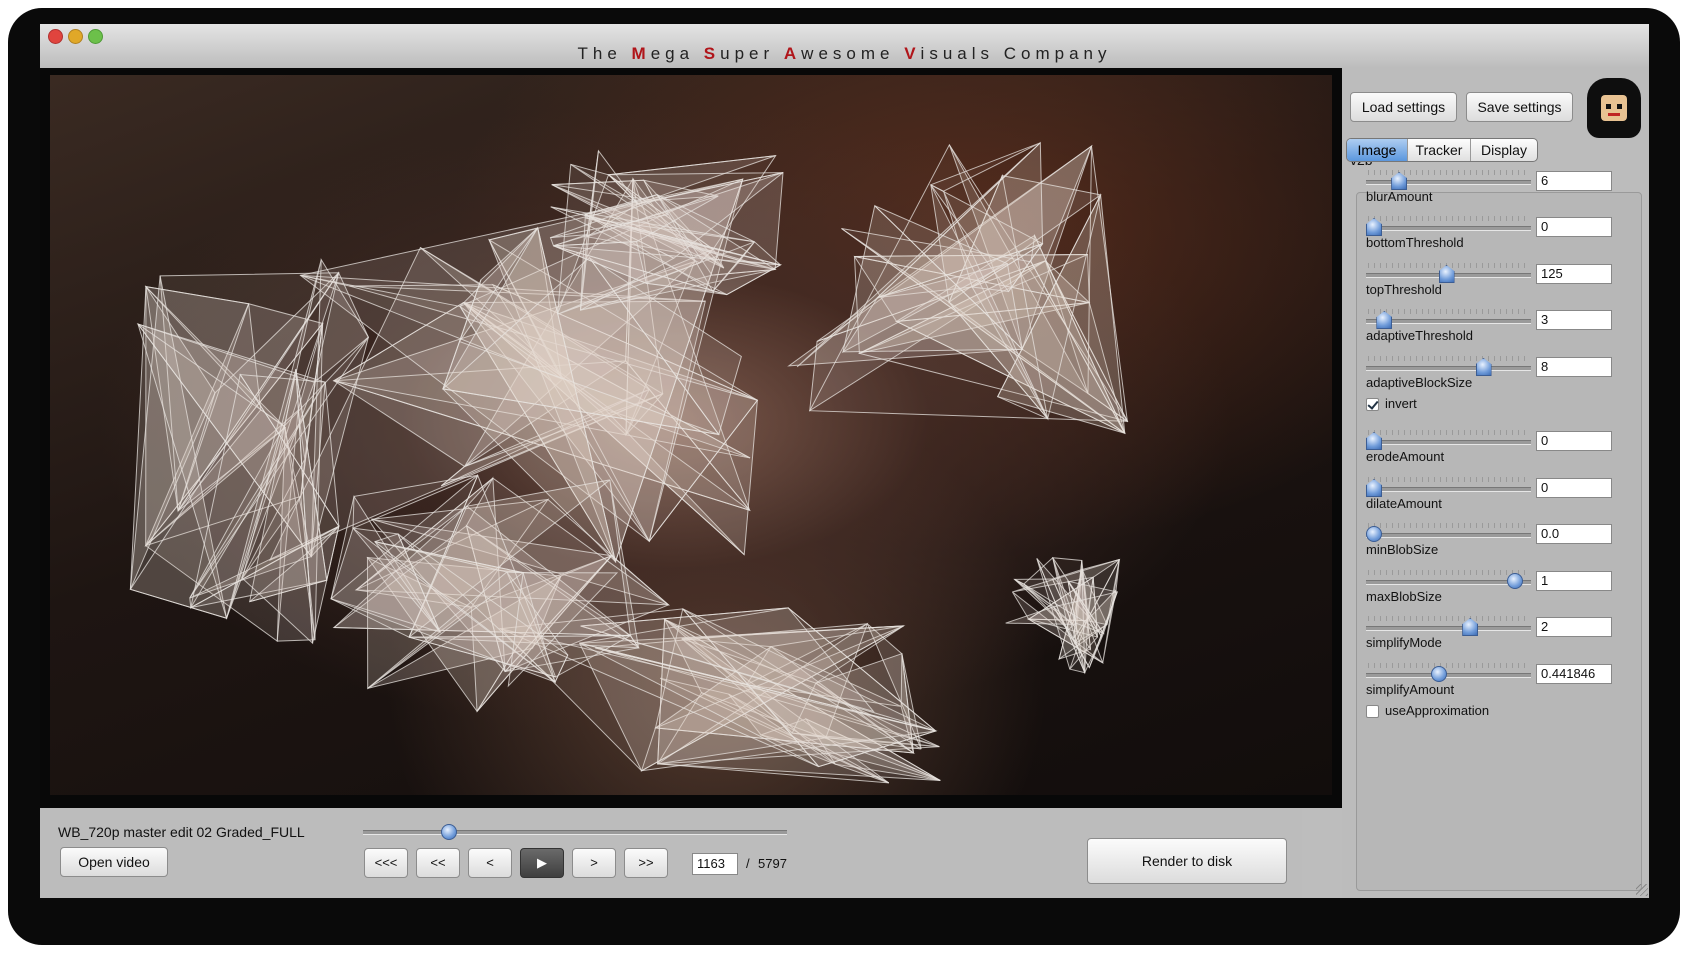 This screenshot has width=1688, height=953. Describe the element at coordinates (1491, 332) in the screenshot. I see `param-adaptiveThreshold: adaptiveThreshold 3` at that location.